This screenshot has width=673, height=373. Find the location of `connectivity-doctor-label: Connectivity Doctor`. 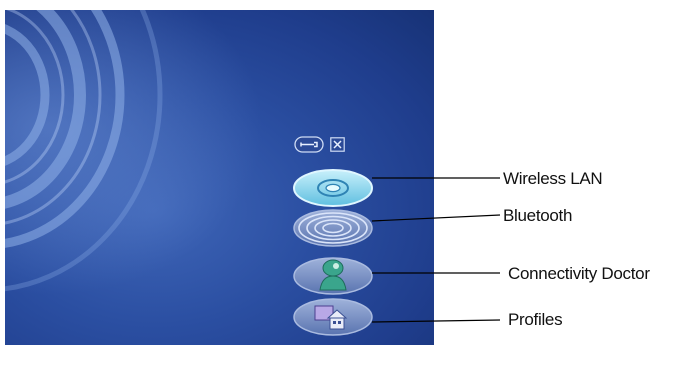

connectivity-doctor-label: Connectivity Doctor is located at coordinates (579, 273).